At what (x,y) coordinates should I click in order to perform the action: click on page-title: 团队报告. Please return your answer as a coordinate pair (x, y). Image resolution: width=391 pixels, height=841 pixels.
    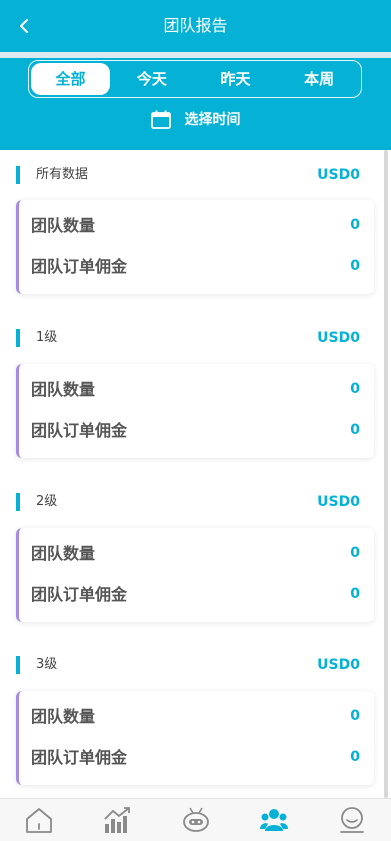
    Looking at the image, I should click on (195, 25).